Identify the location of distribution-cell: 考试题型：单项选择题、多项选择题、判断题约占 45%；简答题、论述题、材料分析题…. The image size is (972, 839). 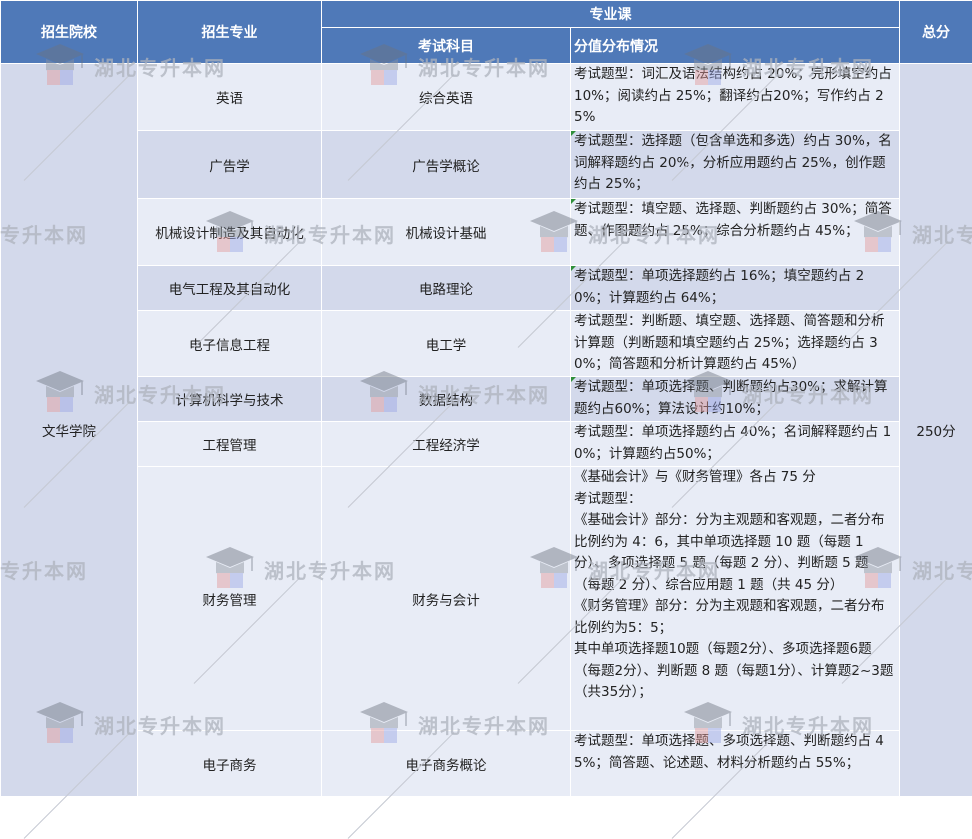
(735, 764).